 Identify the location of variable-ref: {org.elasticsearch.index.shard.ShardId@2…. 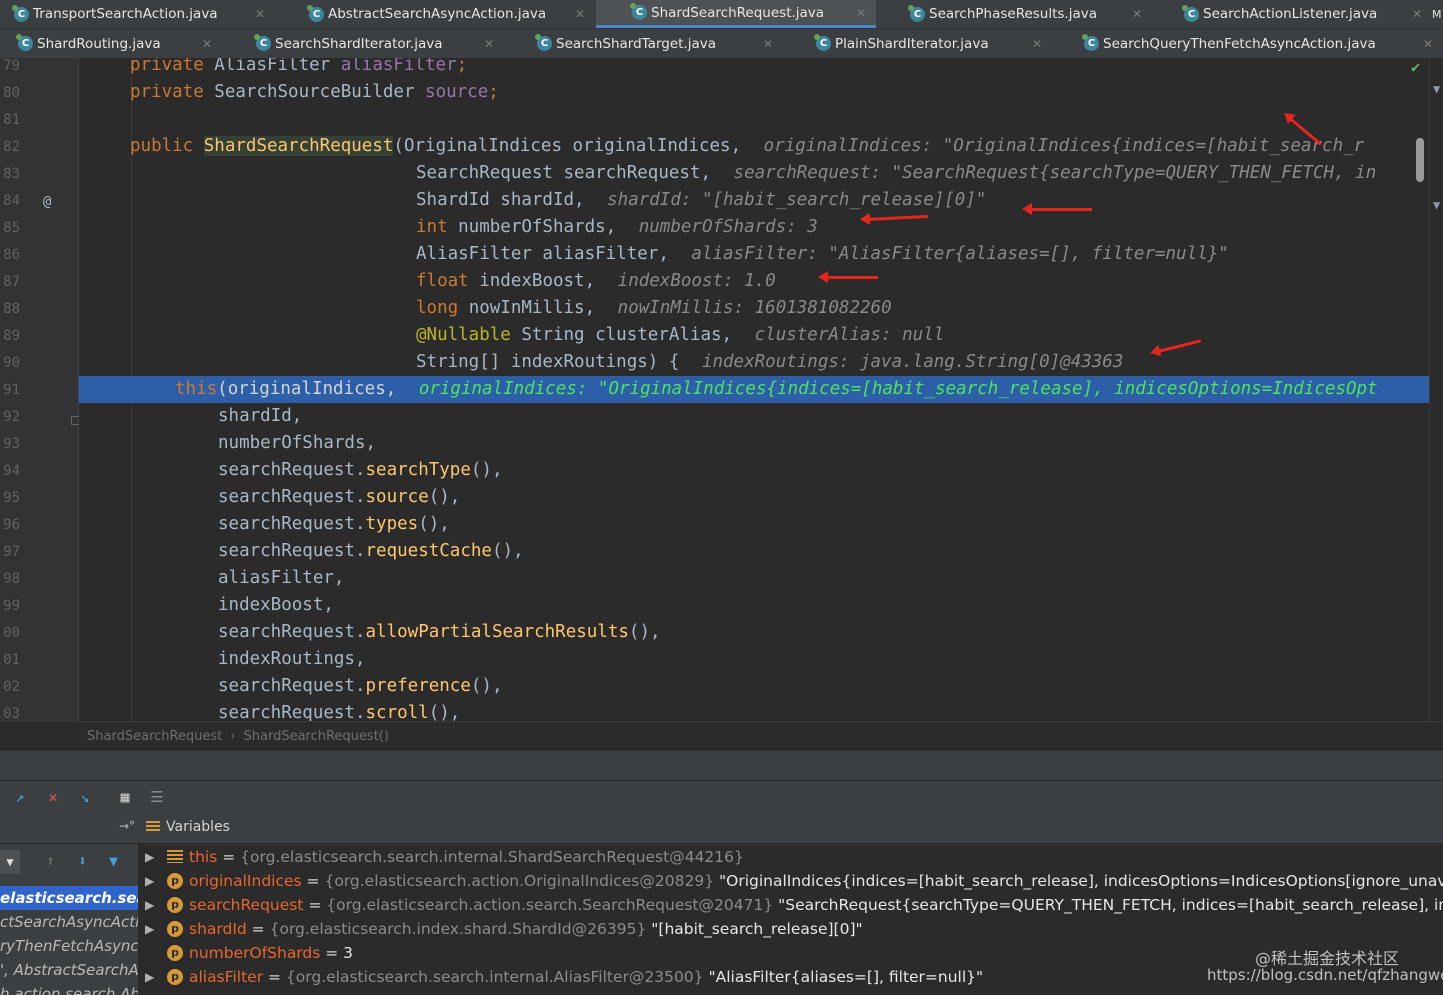
(458, 929).